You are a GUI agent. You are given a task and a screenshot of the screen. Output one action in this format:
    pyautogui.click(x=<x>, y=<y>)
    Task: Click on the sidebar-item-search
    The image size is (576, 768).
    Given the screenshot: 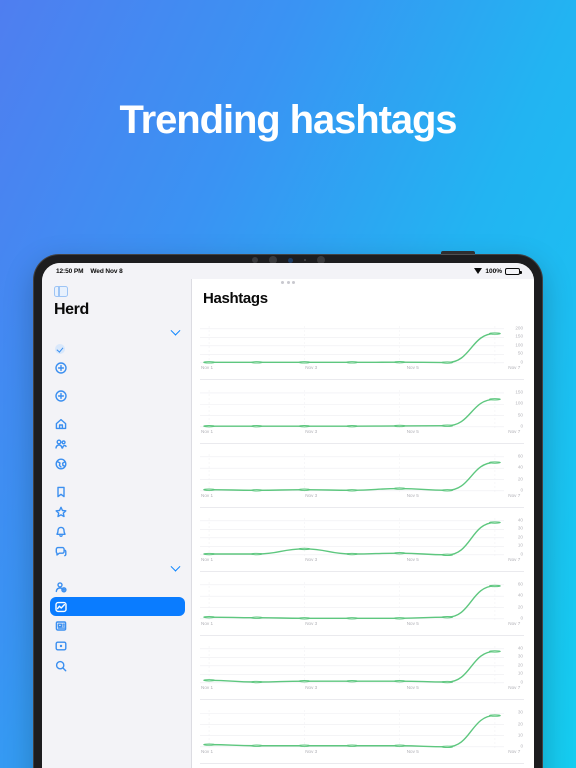 What is the action you would take?
    pyautogui.click(x=116, y=666)
    